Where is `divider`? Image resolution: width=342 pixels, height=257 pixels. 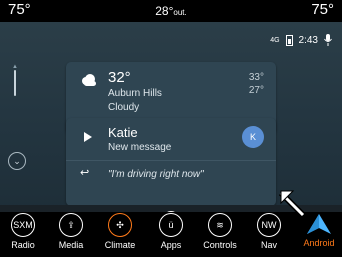 divider is located at coordinates (171, 160).